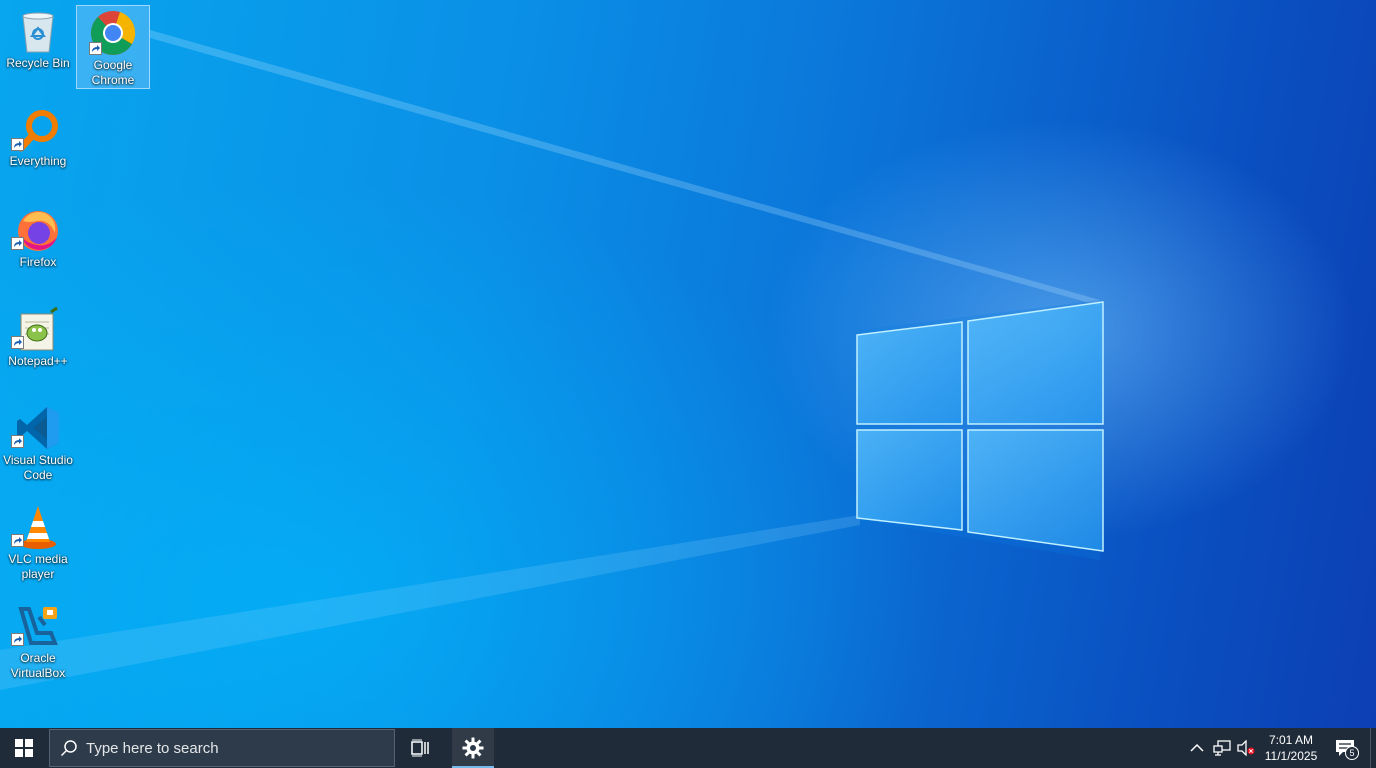  What do you see at coordinates (38, 63) in the screenshot?
I see `desktop-icon-label: Recycle Bin` at bounding box center [38, 63].